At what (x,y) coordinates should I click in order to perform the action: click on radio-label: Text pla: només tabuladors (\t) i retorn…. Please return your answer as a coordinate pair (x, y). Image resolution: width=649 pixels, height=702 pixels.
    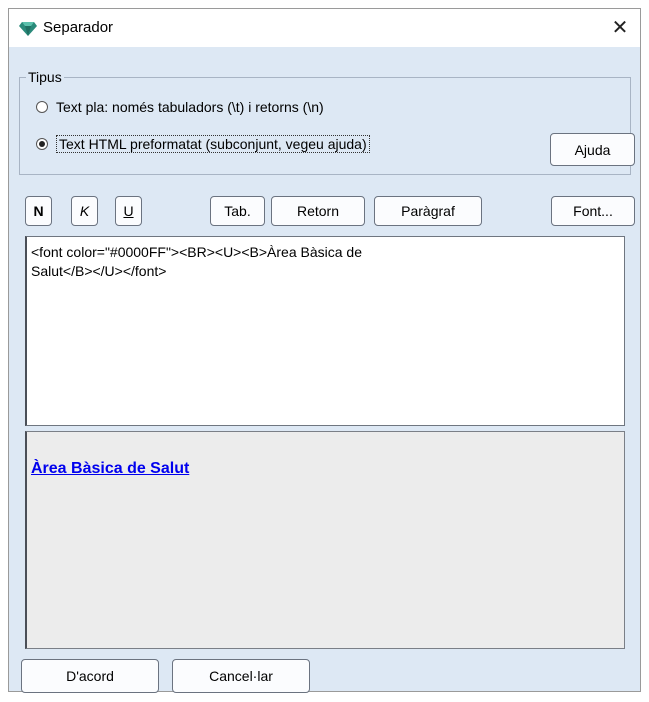
    Looking at the image, I should click on (190, 107).